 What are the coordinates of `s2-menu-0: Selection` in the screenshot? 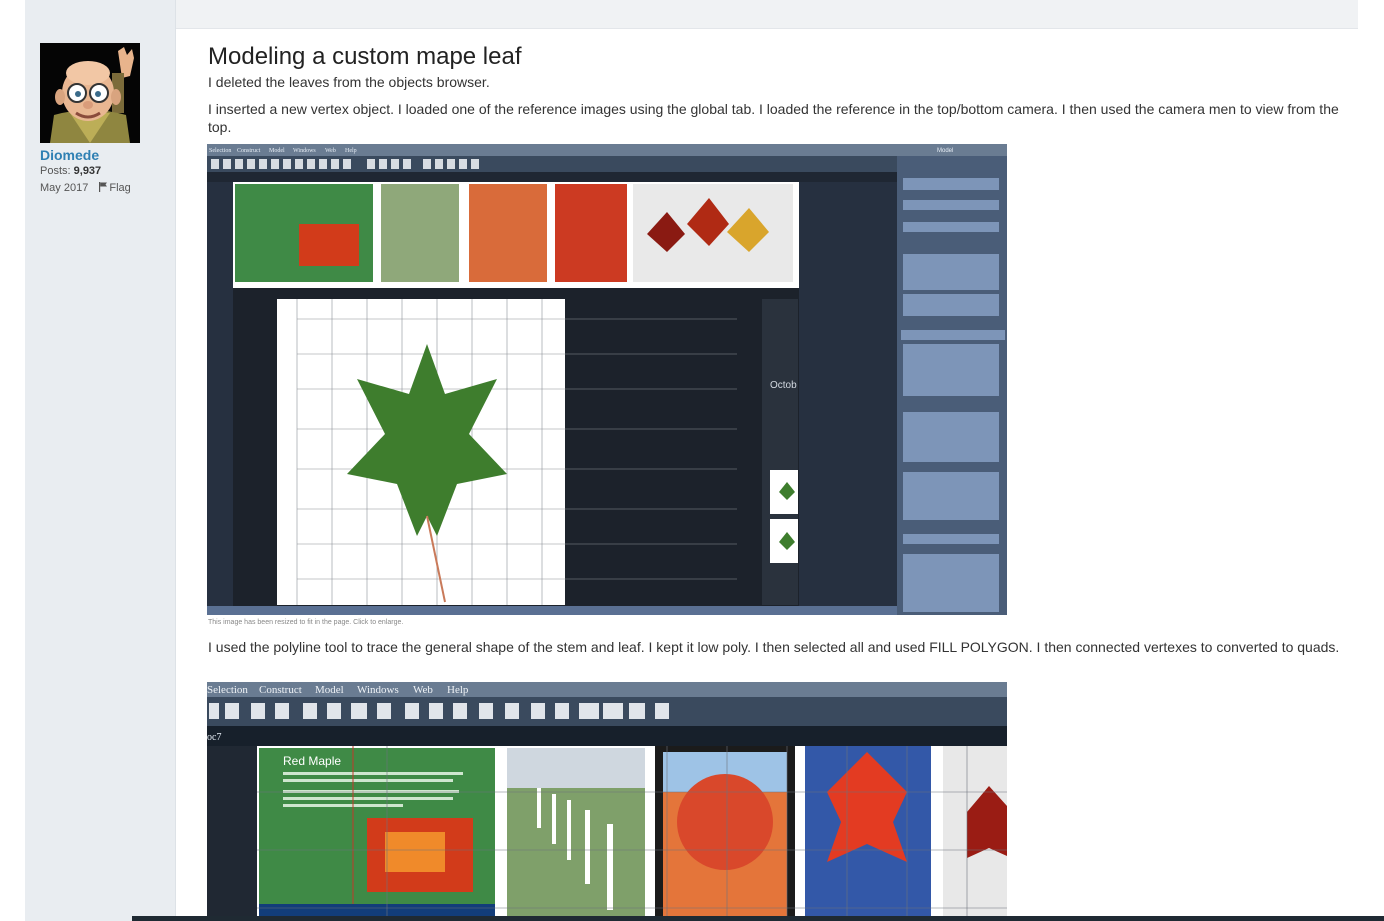 It's located at (227, 690).